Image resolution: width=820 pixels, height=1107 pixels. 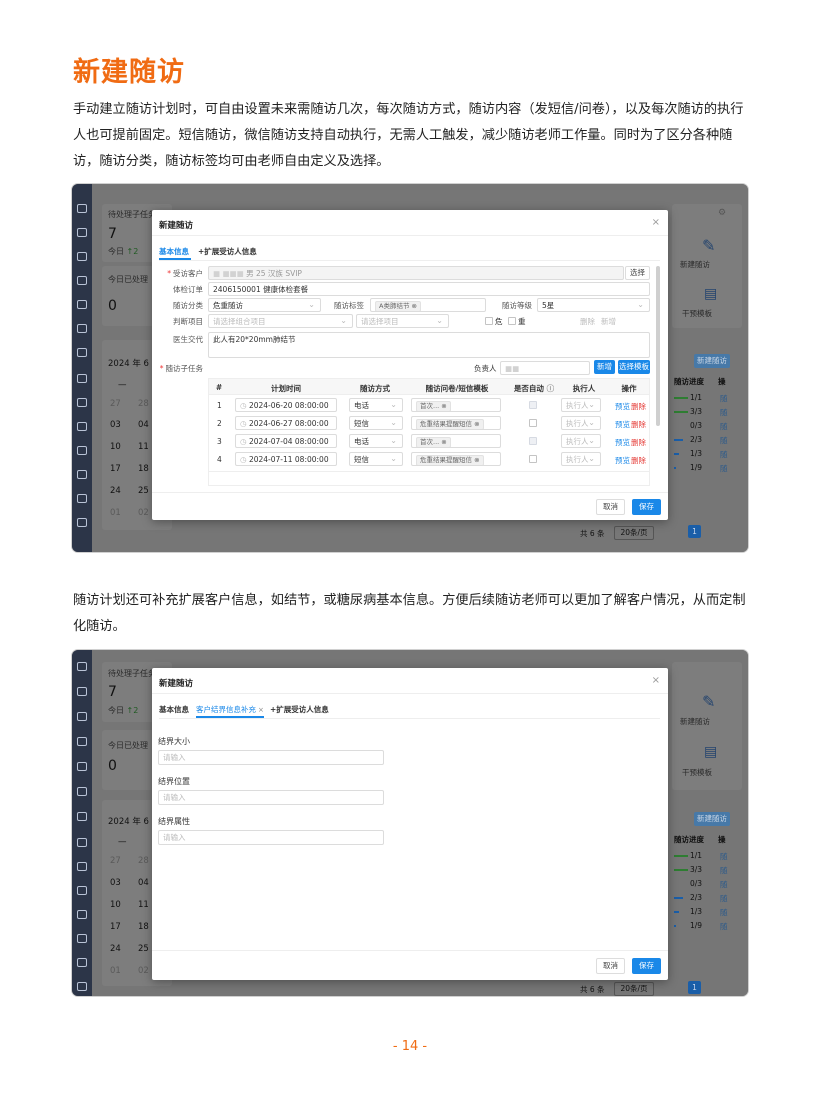 I want to click on save-button: 保存, so click(x=646, y=507).